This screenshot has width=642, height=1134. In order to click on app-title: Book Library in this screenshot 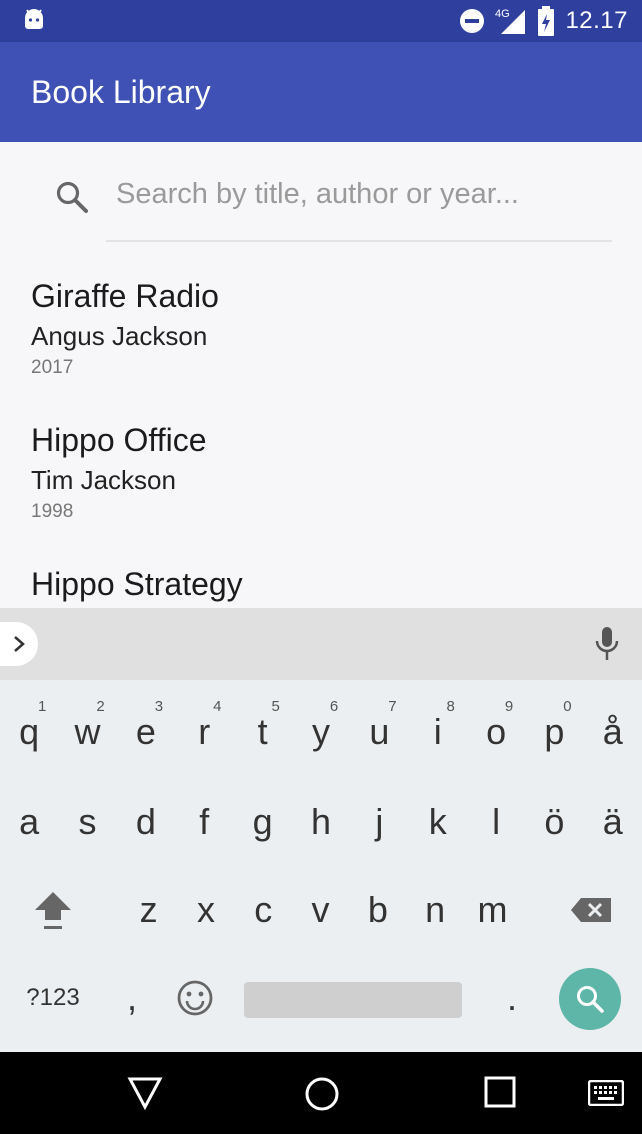, I will do `click(121, 92)`.